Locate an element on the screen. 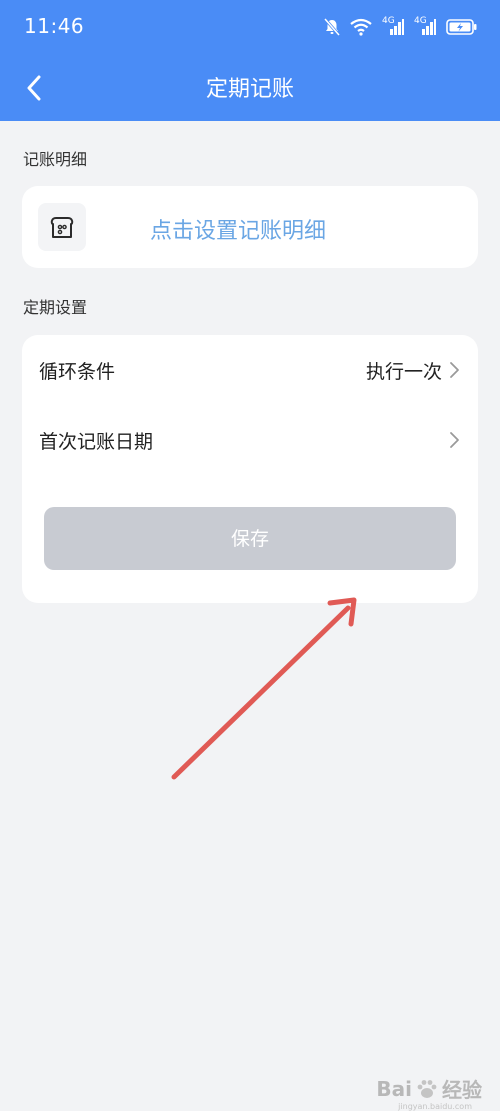 The width and height of the screenshot is (500, 1111). page-title: 定期记账 is located at coordinates (249, 89).